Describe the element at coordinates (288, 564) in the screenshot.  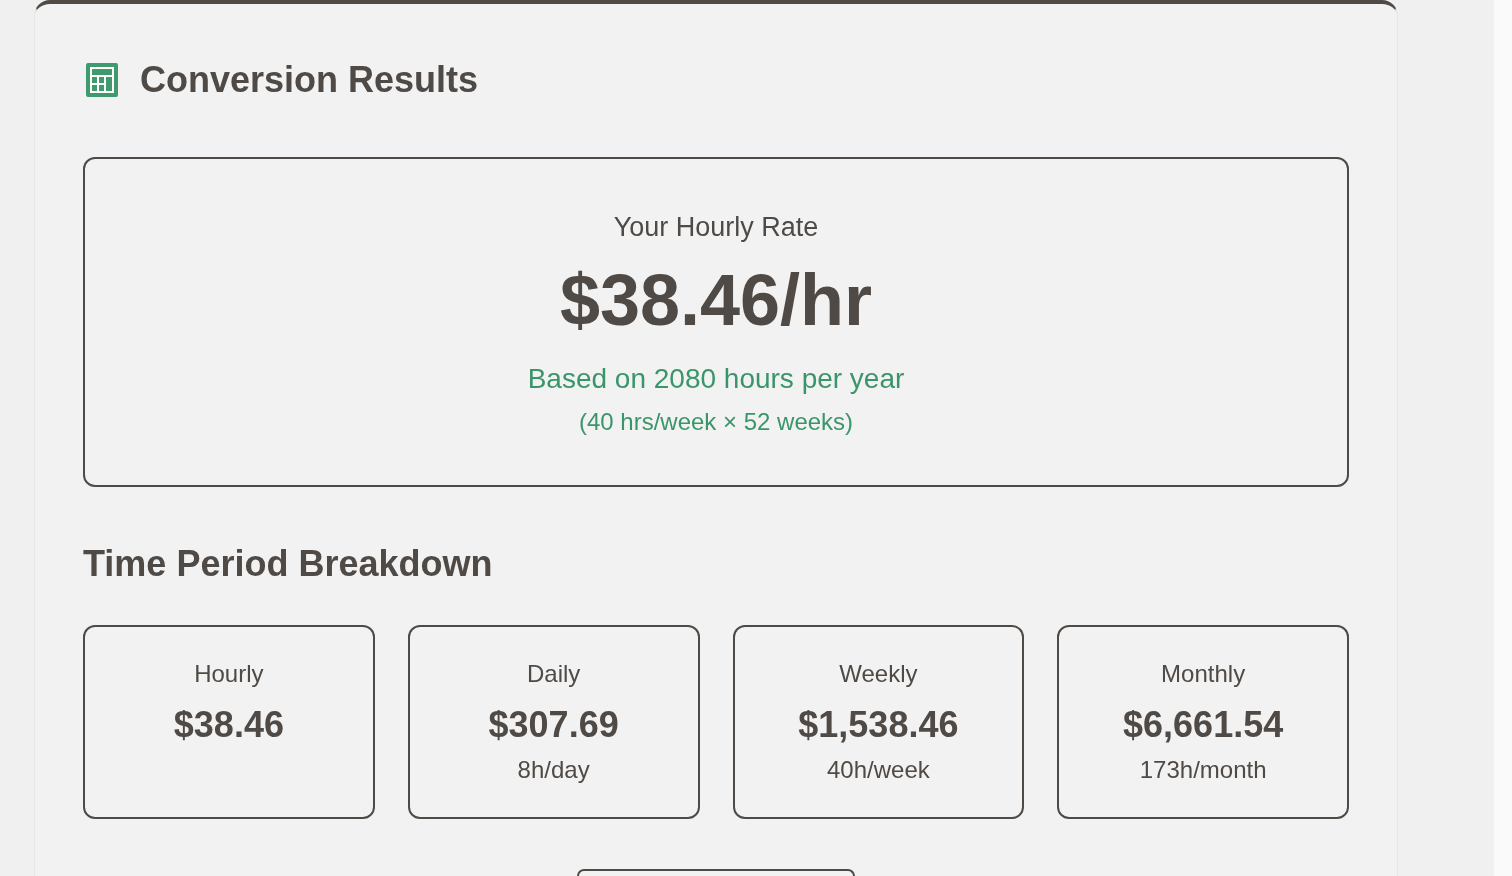
I see `section-title: Time Period Breakdown` at that location.